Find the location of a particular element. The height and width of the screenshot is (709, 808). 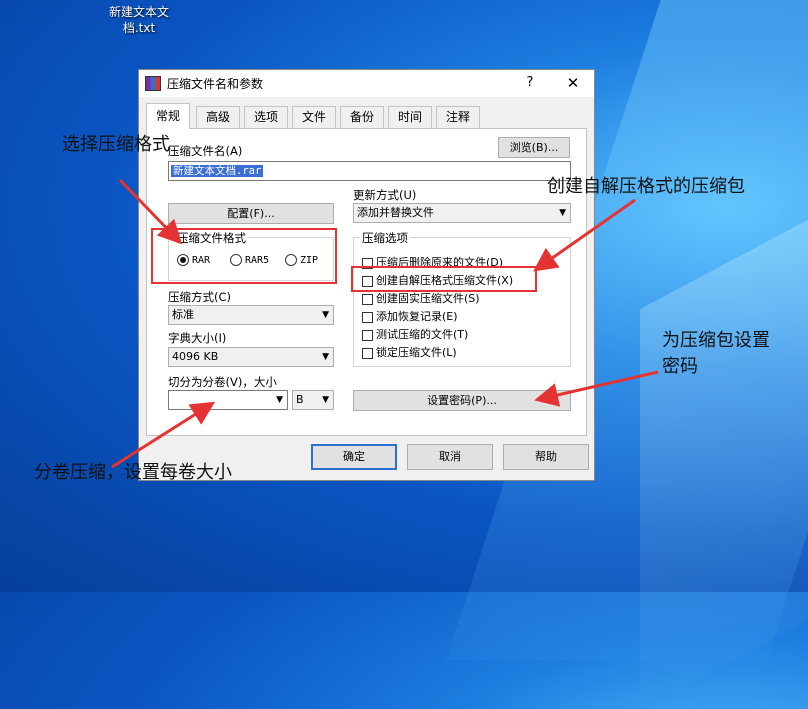

arrow-password is located at coordinates (596, 388).